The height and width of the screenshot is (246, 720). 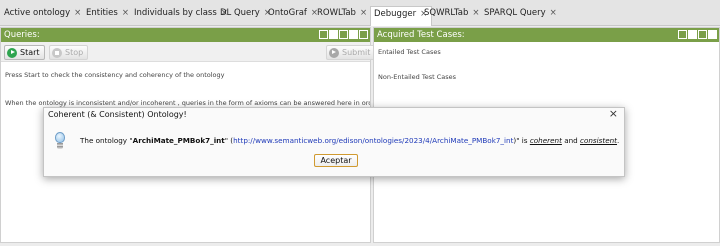 I want to click on tab-sparql-query: SPARQL Query ×, so click(x=520, y=13).